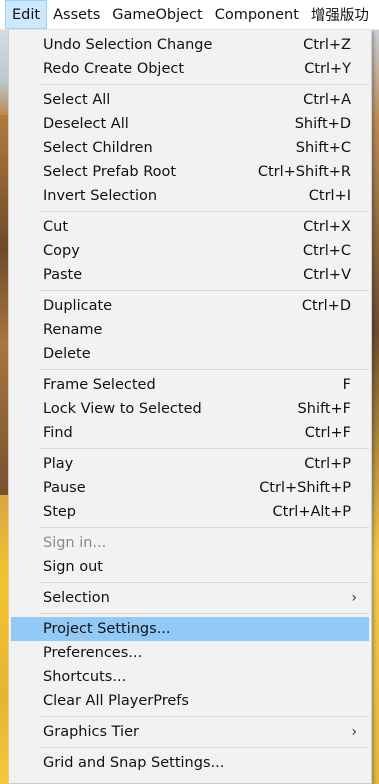 This screenshot has height=784, width=379. What do you see at coordinates (100, 196) in the screenshot?
I see `menu-item-label: Invert Selection` at bounding box center [100, 196].